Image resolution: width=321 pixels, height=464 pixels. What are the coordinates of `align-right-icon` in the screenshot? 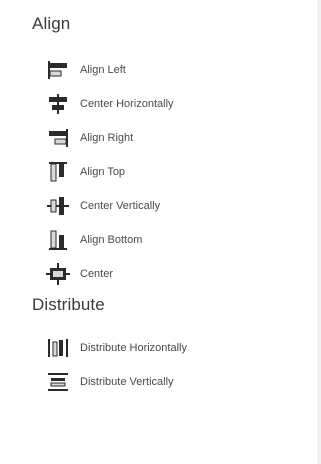 It's located at (58, 138).